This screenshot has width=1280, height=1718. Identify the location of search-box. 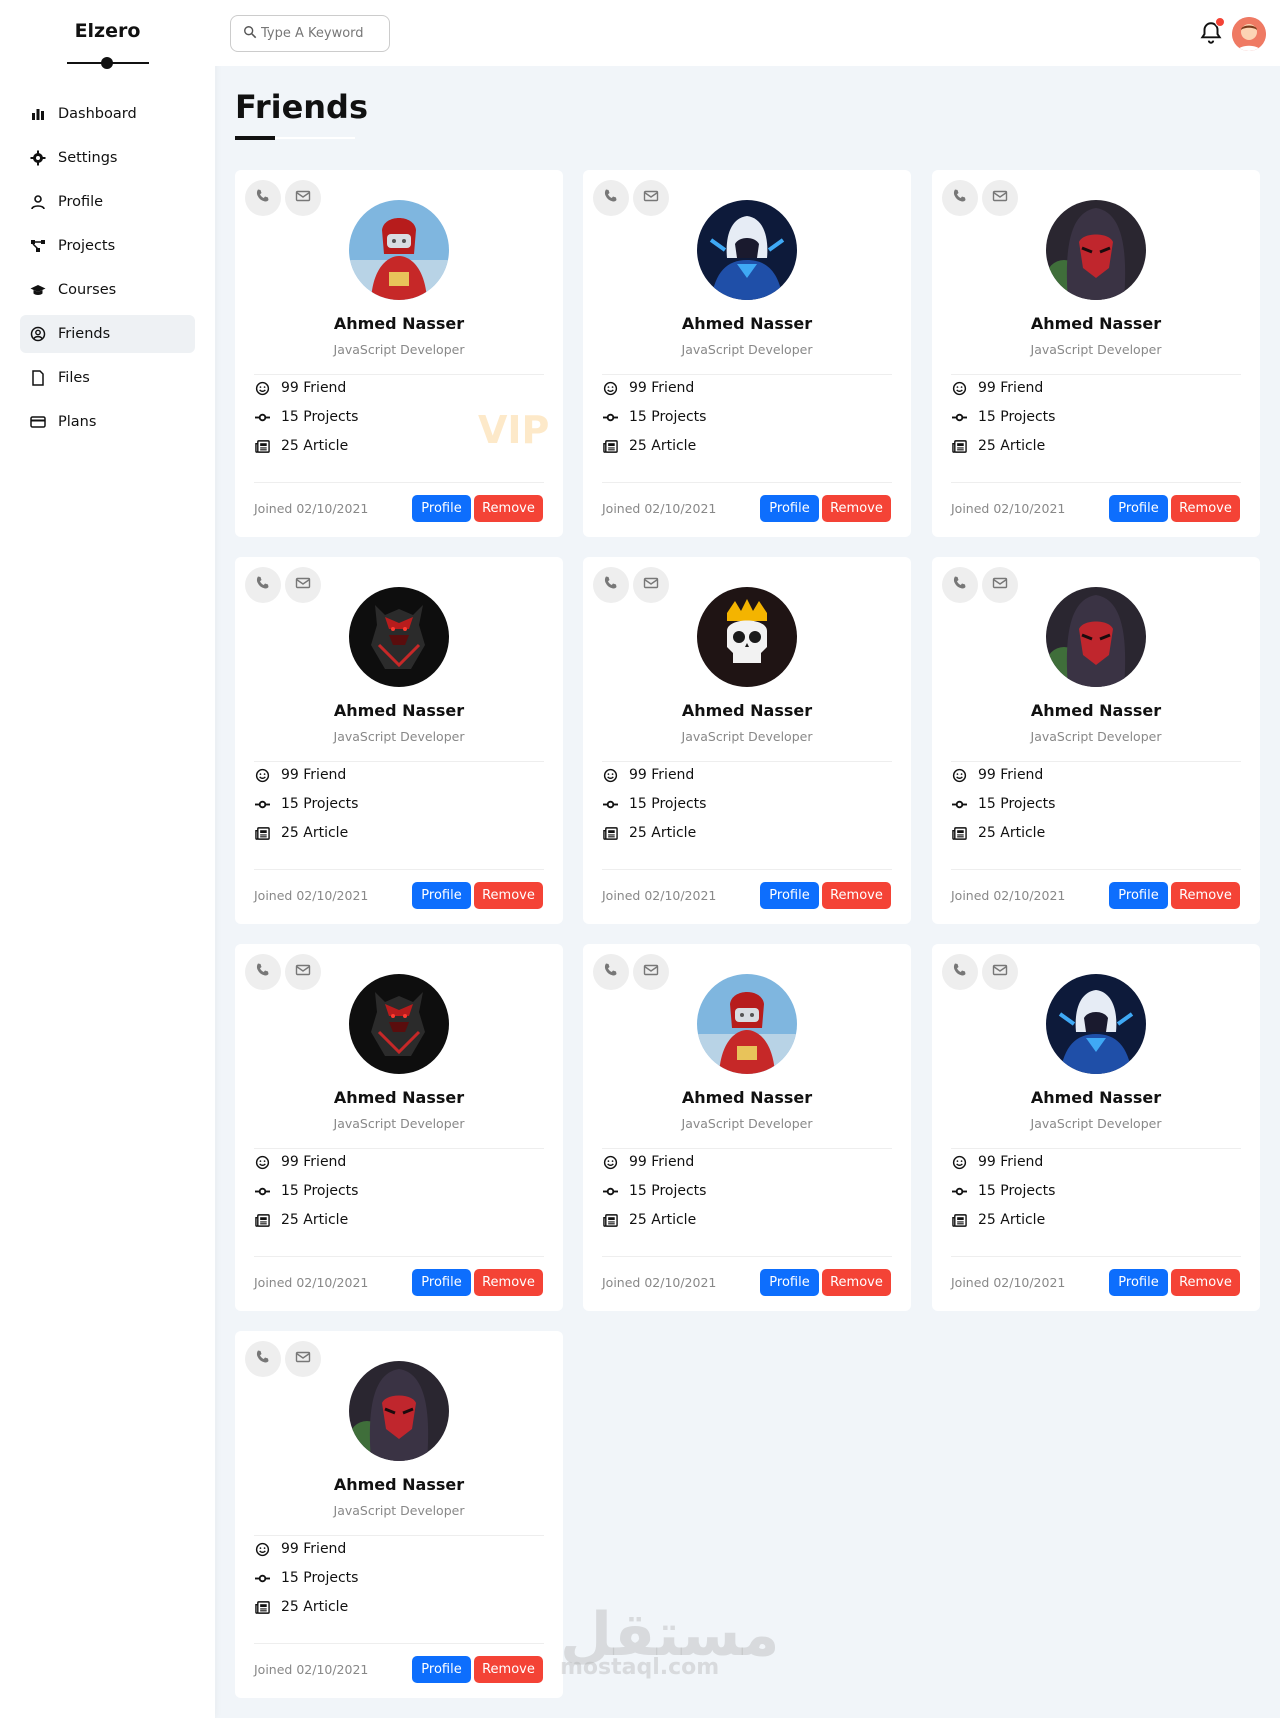
(310, 33).